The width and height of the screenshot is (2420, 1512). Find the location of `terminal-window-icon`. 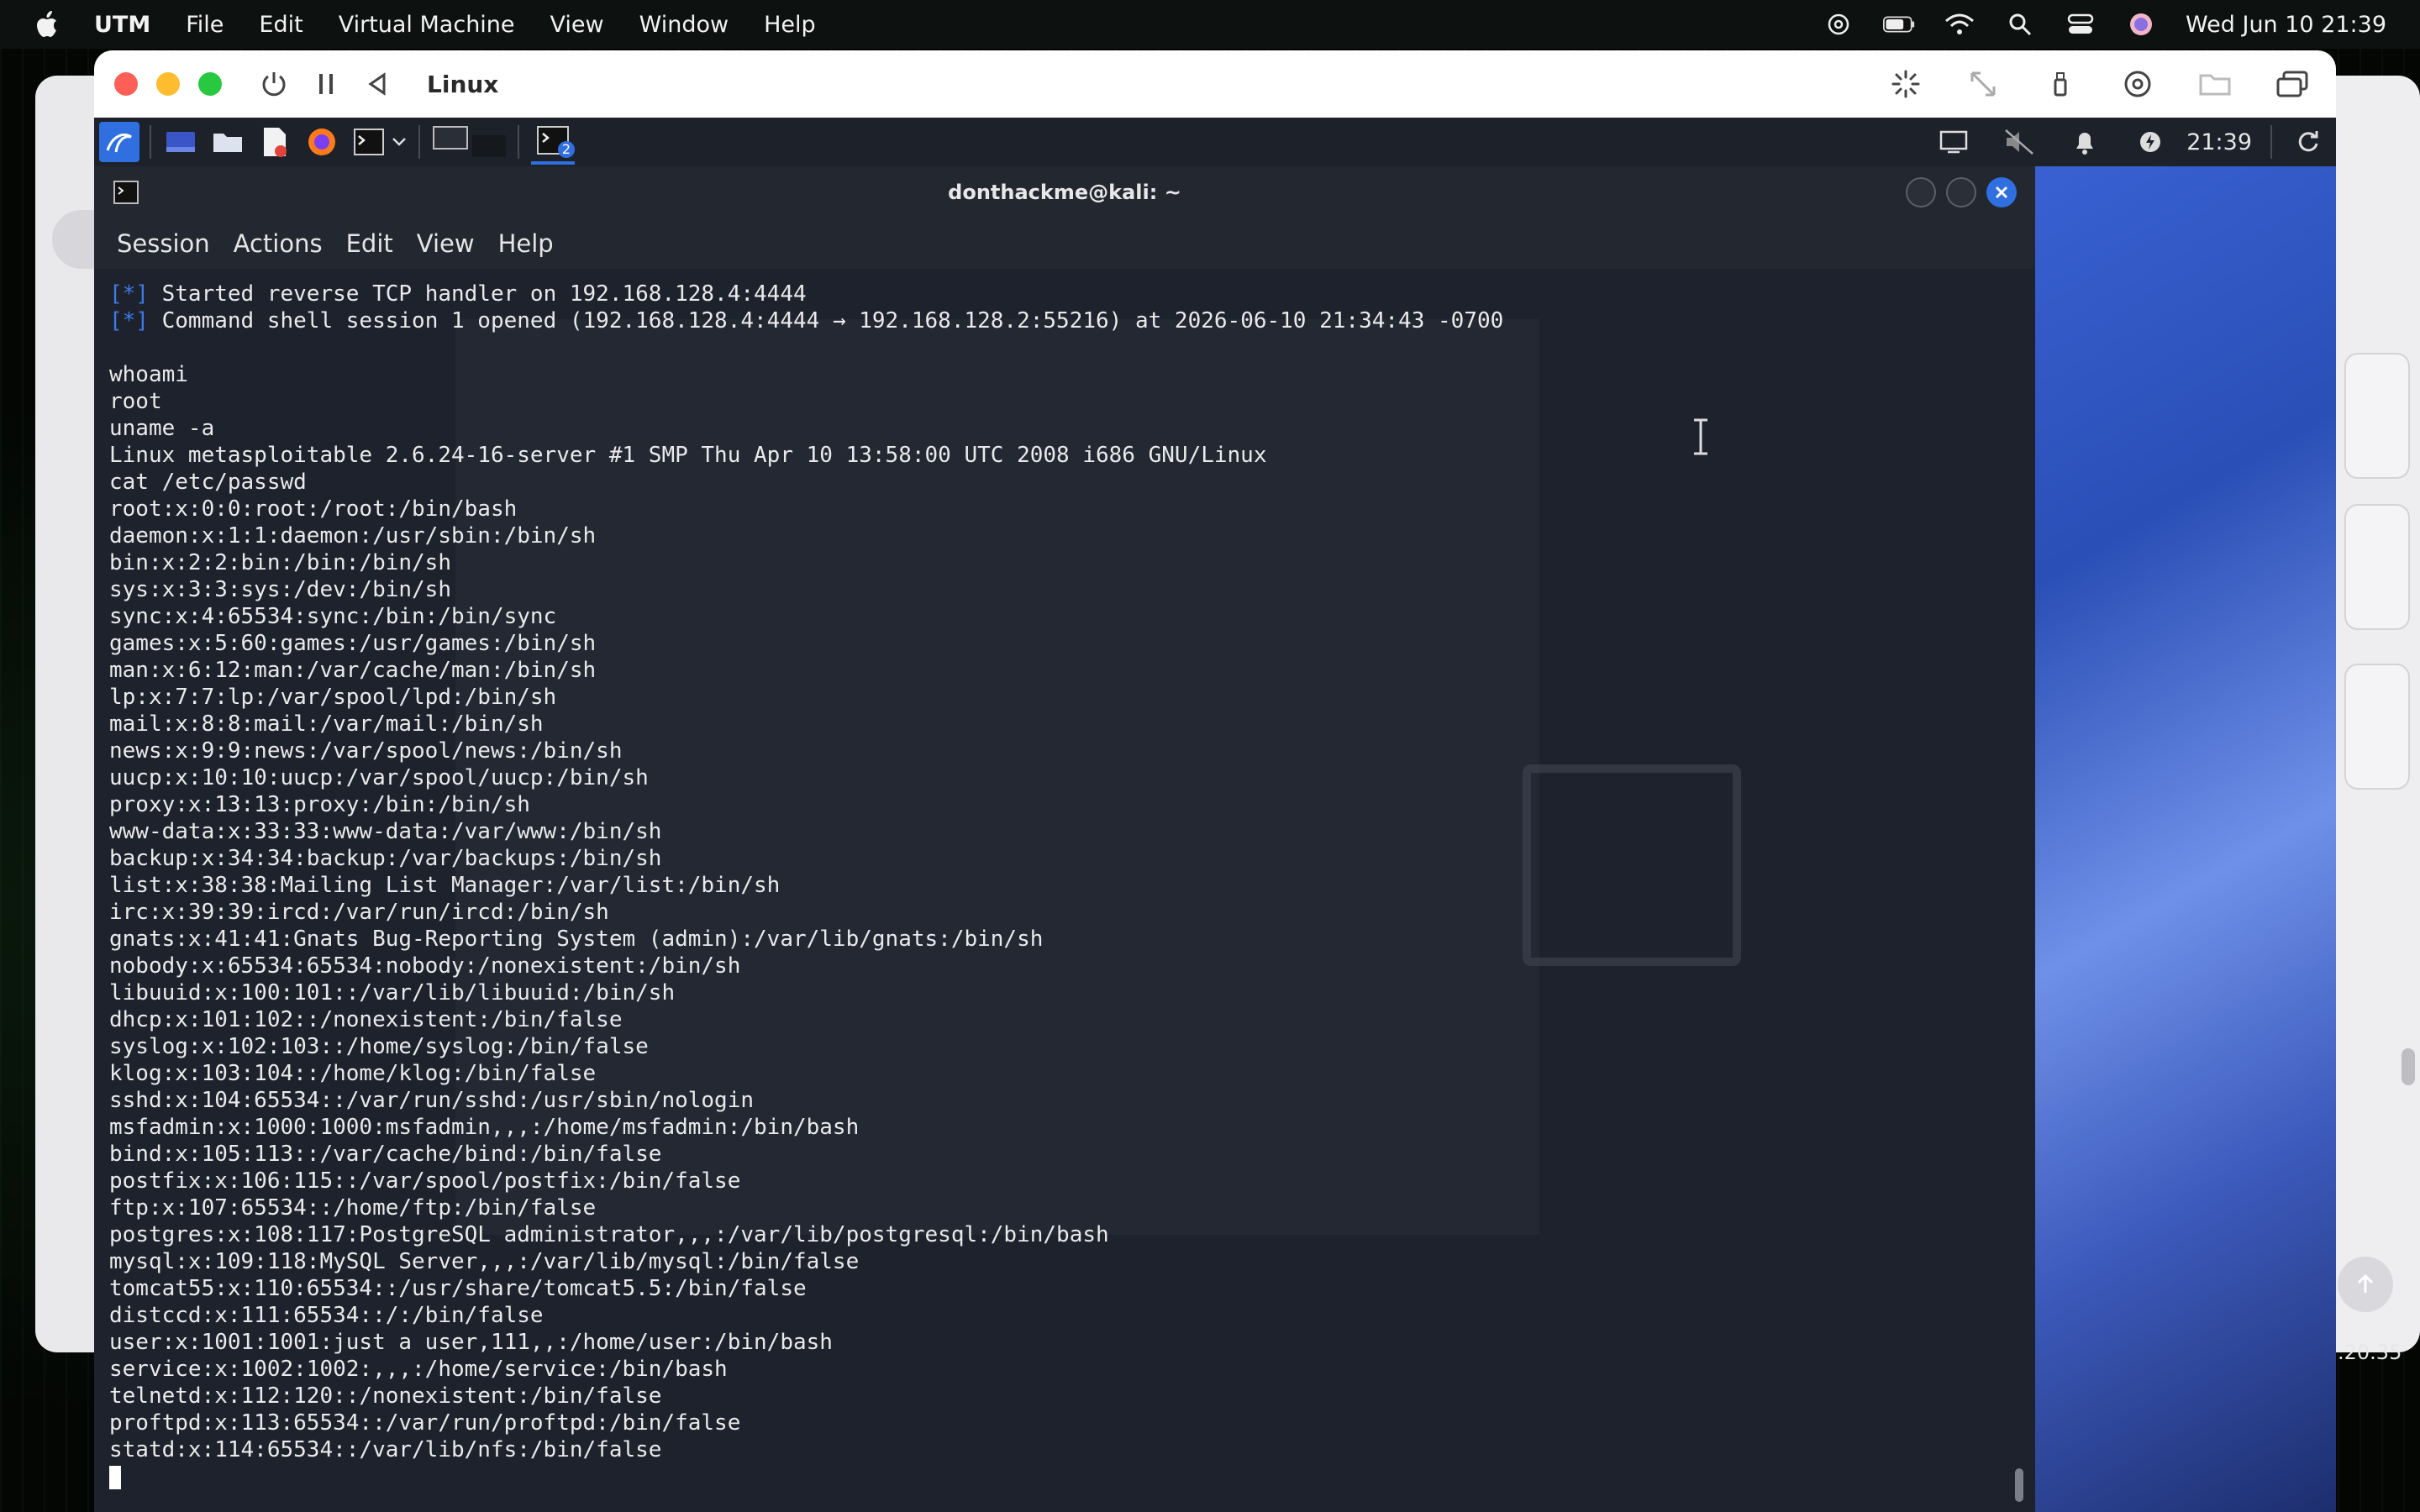

terminal-window-icon is located at coordinates (126, 192).